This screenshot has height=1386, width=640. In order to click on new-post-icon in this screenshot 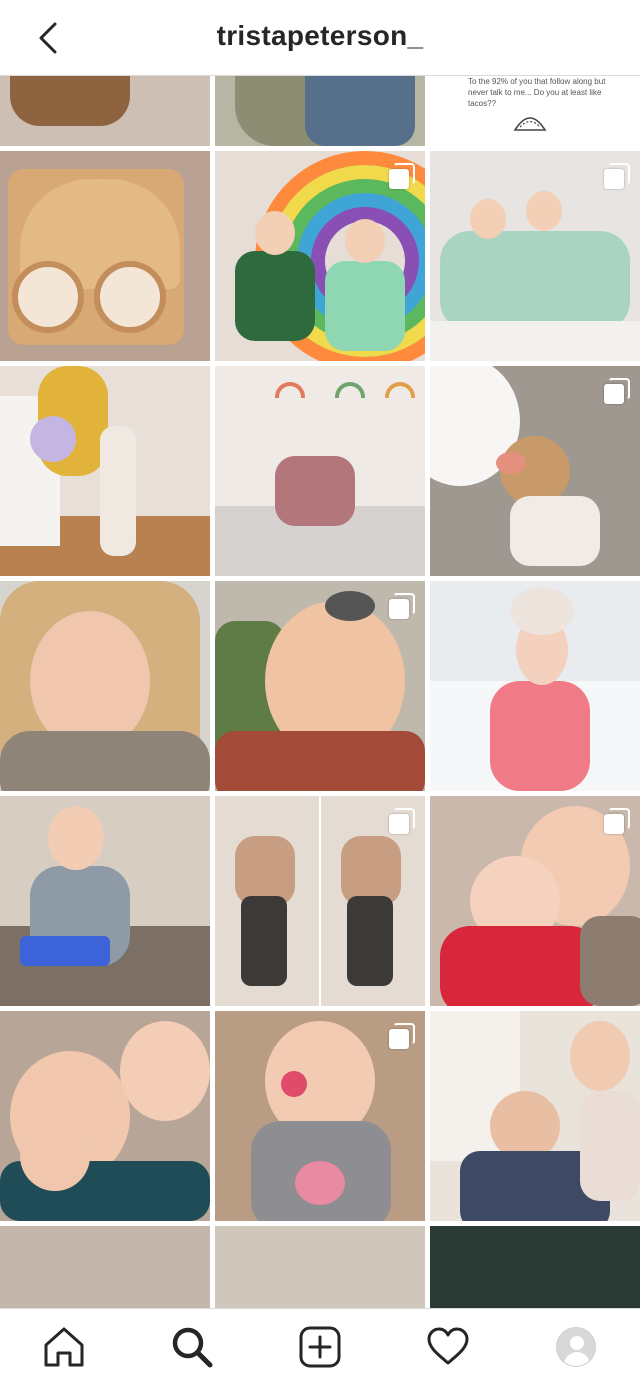, I will do `click(320, 1347)`.